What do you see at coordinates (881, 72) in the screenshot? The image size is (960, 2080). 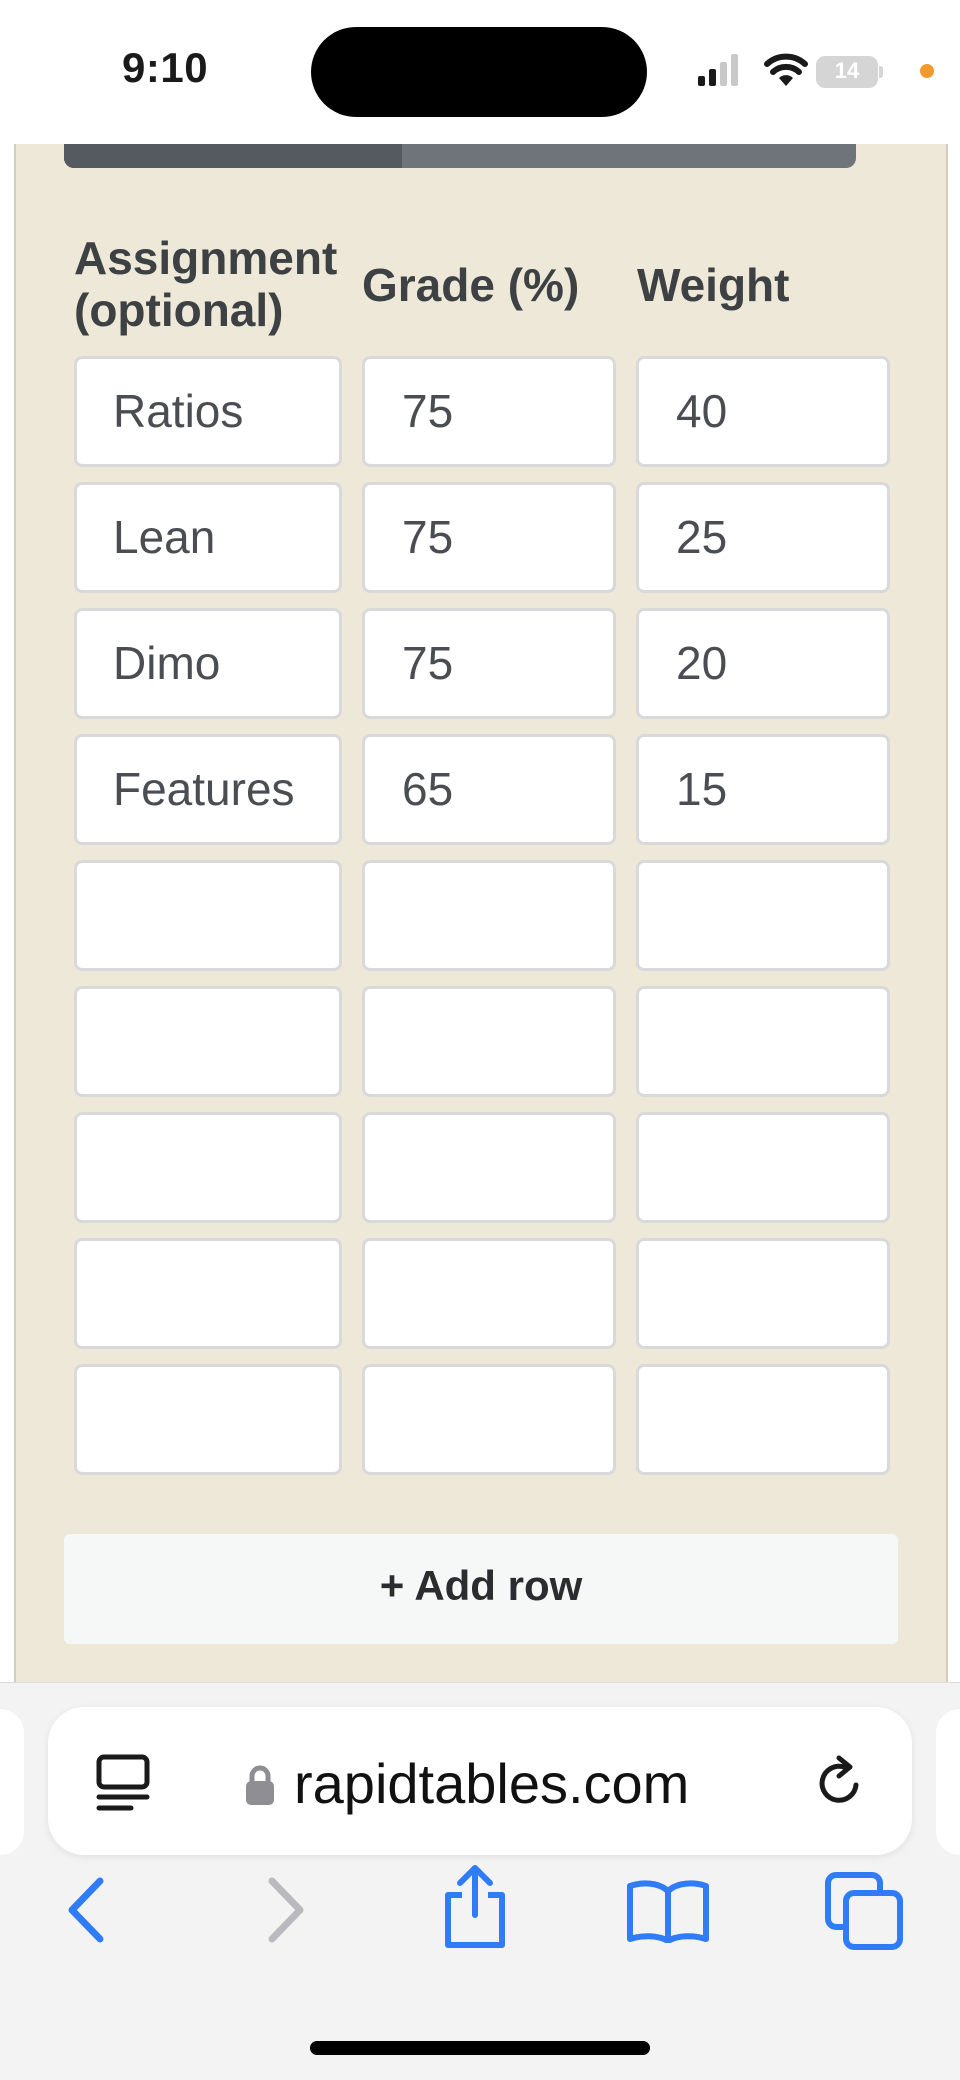 I see `battery-tip` at bounding box center [881, 72].